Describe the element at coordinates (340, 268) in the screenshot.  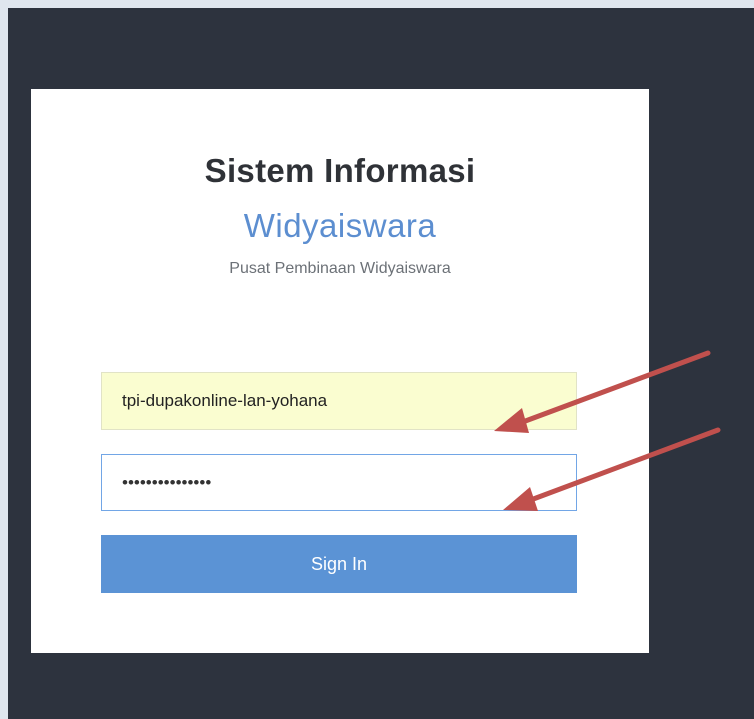
I see `organization-name: Pusat Pembinaan Widyaiswara` at that location.